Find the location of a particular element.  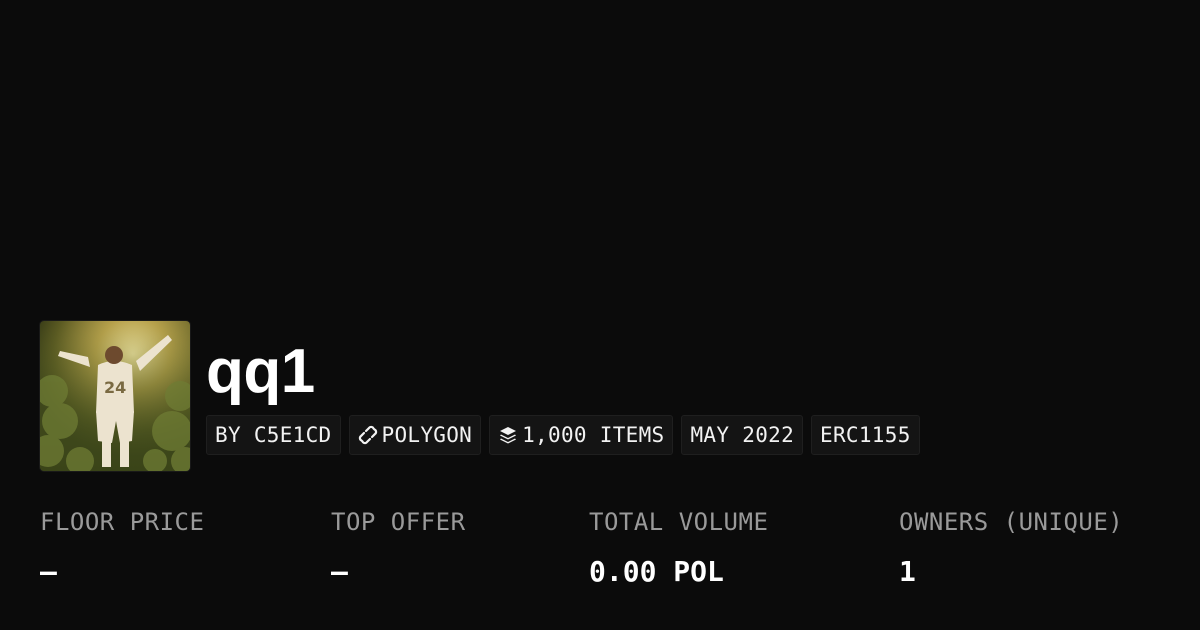

collection-avatar: 24 is located at coordinates (115, 396).